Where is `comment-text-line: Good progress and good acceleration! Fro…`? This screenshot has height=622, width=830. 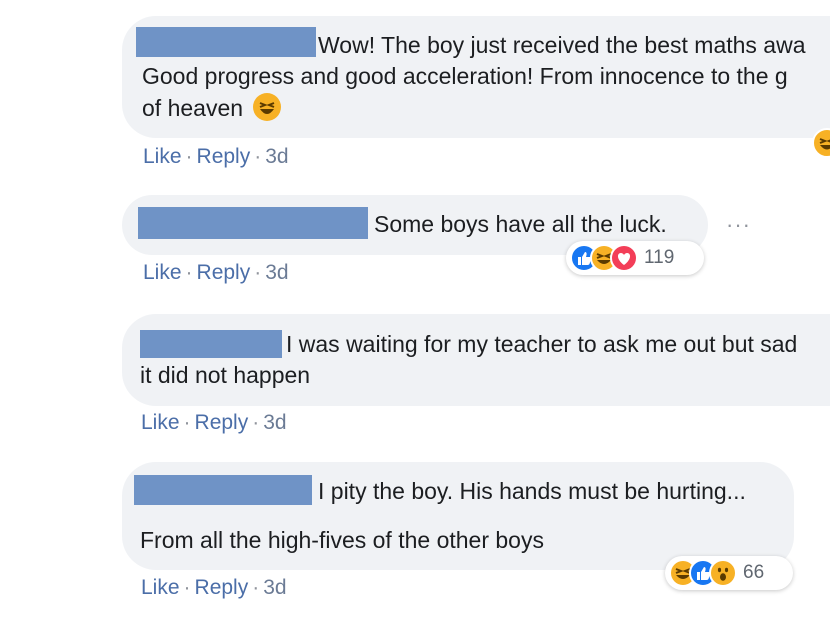
comment-text-line: Good progress and good acceleration! Fro… is located at coordinates (465, 76).